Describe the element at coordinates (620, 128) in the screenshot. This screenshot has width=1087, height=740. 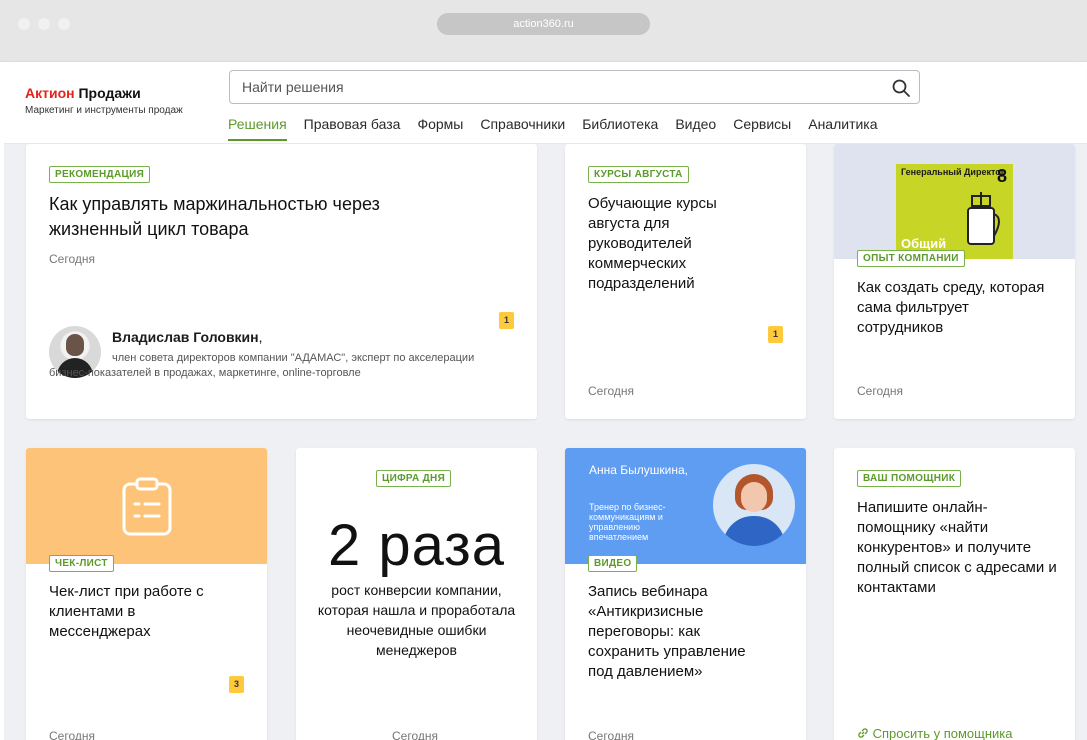
I see `nav-library: Библиотека` at that location.